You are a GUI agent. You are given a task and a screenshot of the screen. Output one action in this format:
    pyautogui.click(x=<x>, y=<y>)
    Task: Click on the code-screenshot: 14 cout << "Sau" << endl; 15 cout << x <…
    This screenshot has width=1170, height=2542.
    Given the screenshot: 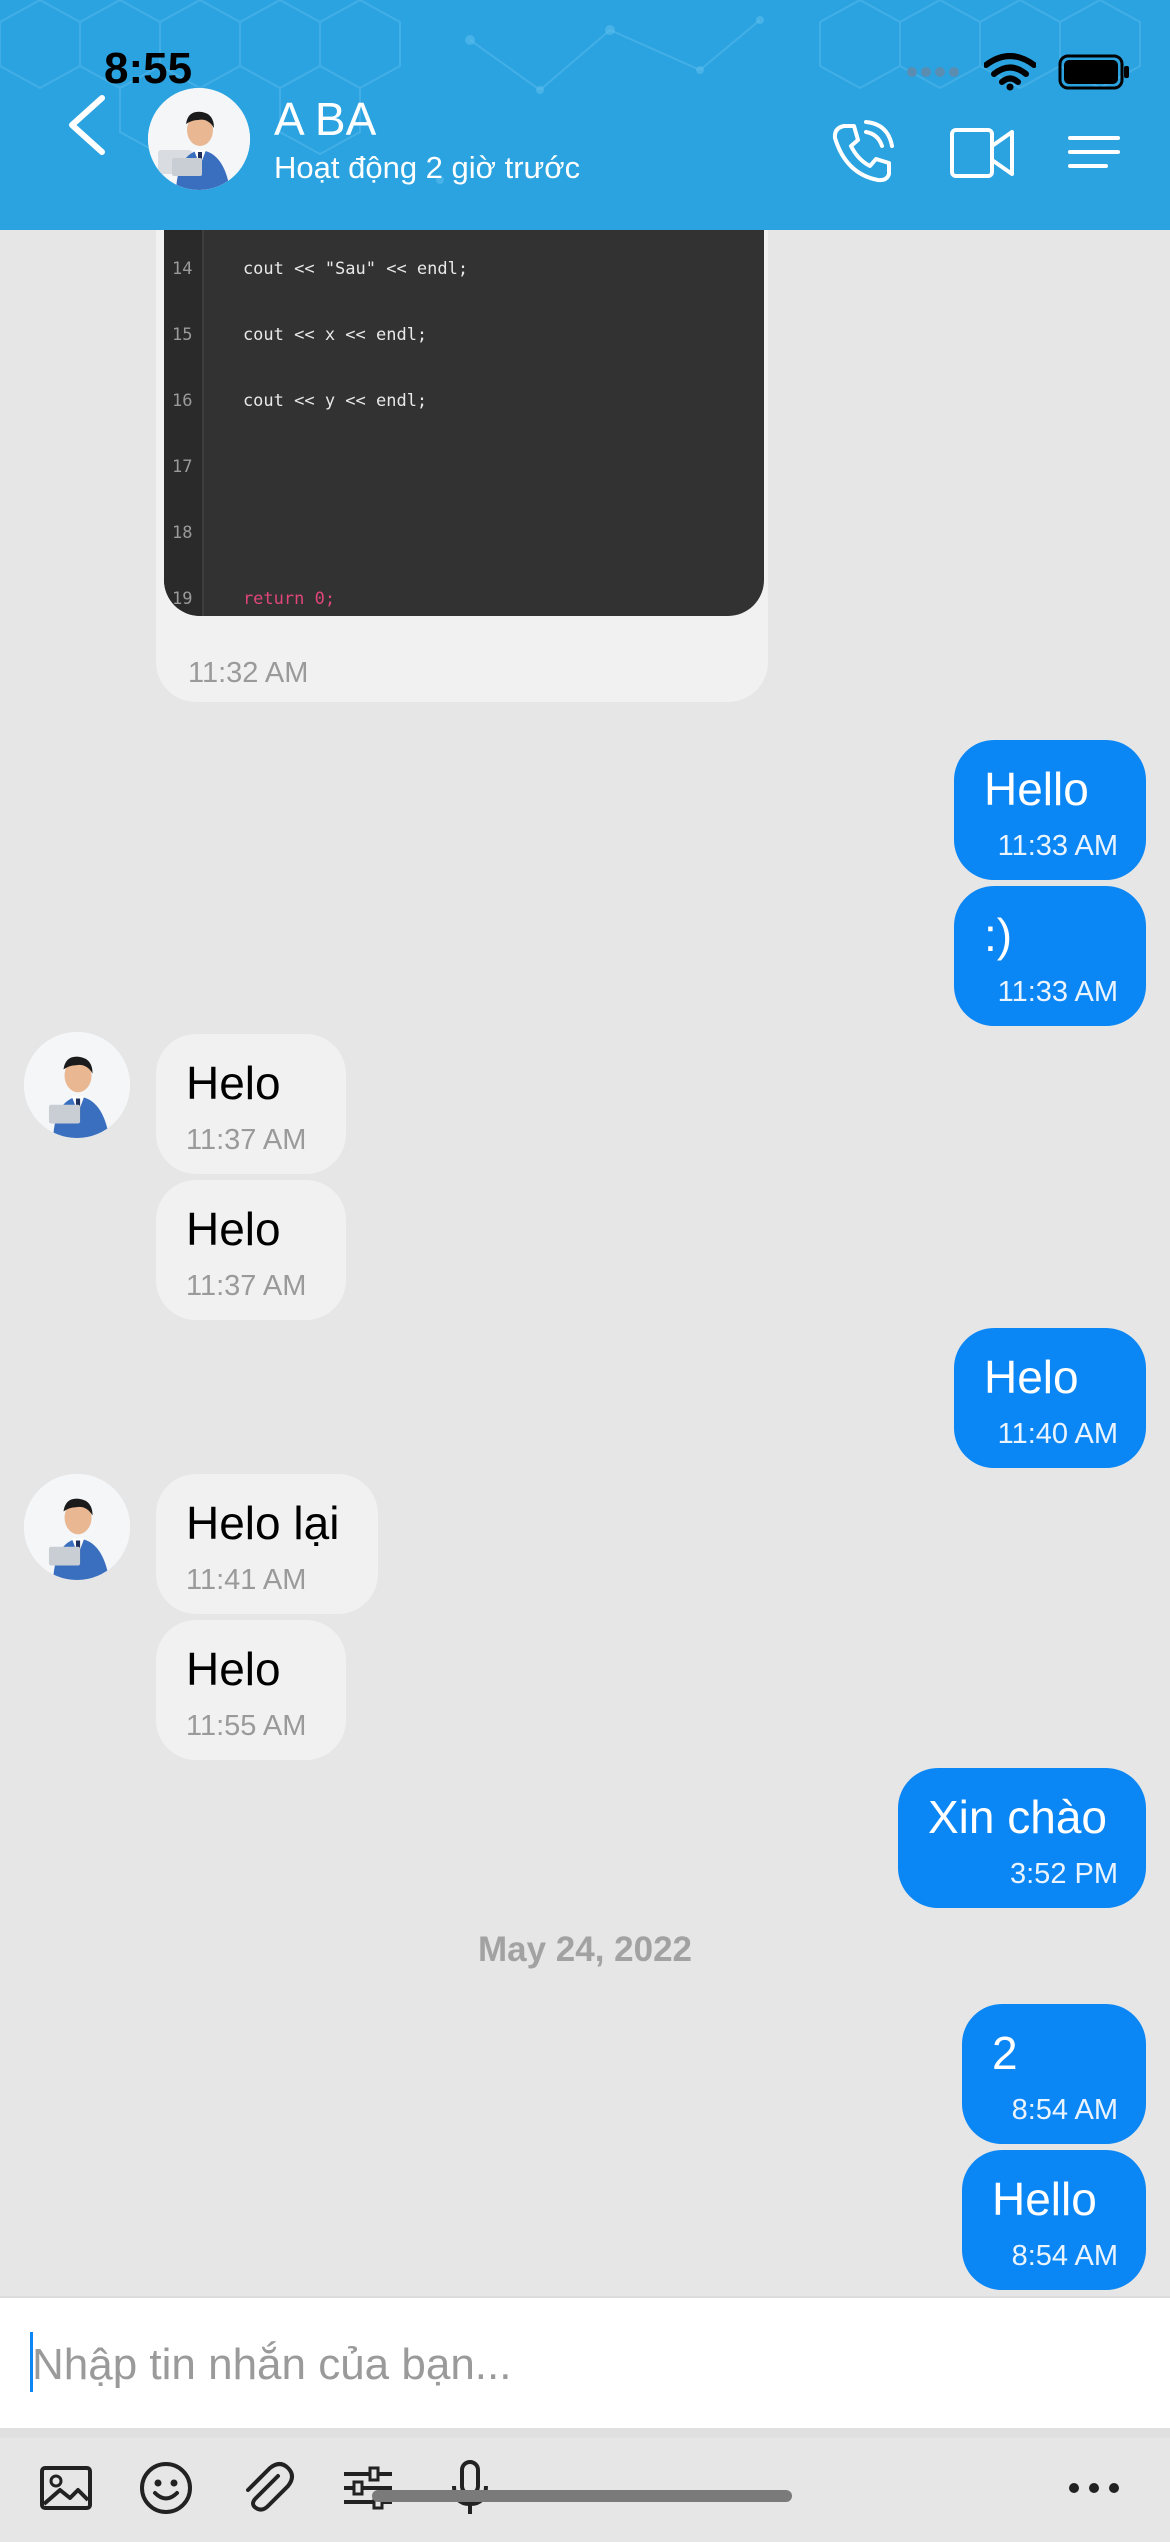 What is the action you would take?
    pyautogui.click(x=464, y=423)
    